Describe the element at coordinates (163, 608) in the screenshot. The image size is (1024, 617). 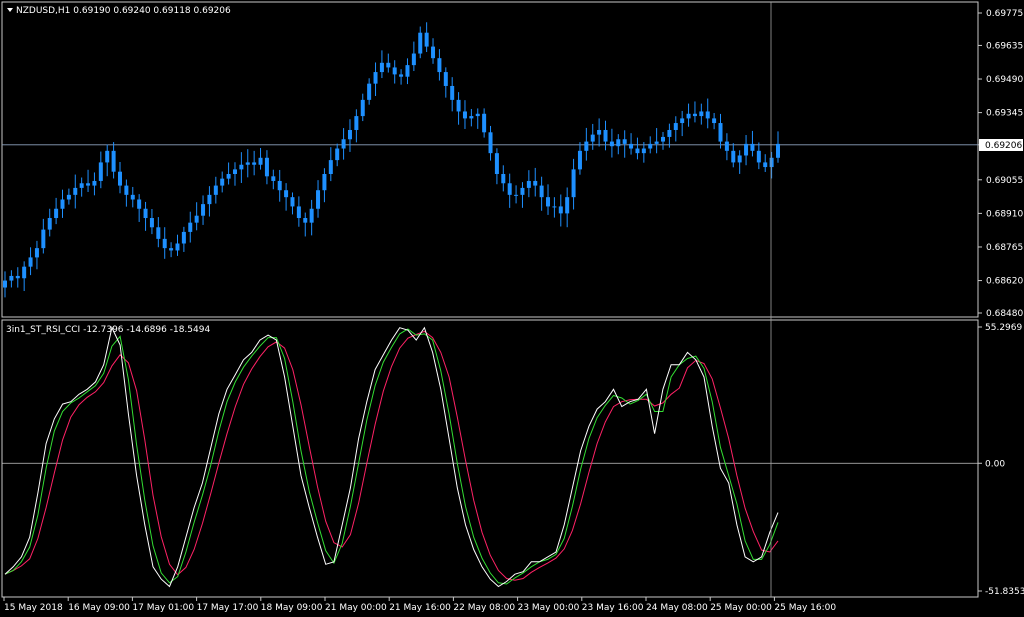
I see `time-tick-label: 17 May 01:00` at that location.